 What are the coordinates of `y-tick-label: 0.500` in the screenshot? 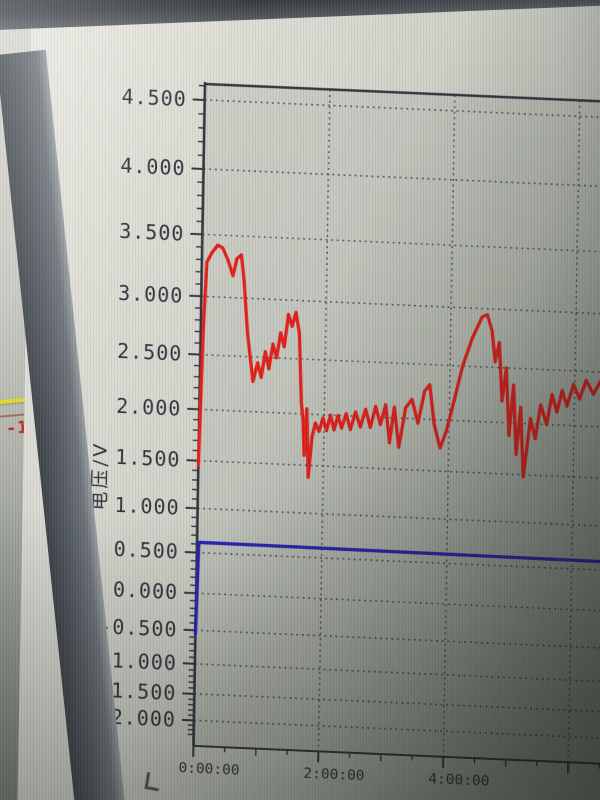 It's located at (146, 550).